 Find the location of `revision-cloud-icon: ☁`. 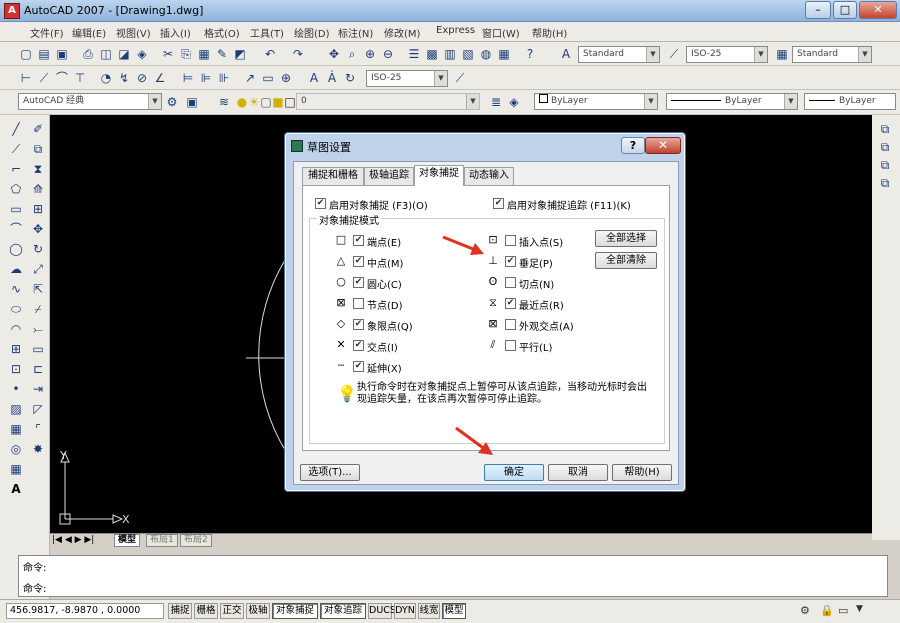

revision-cloud-icon: ☁ is located at coordinates (16, 269).